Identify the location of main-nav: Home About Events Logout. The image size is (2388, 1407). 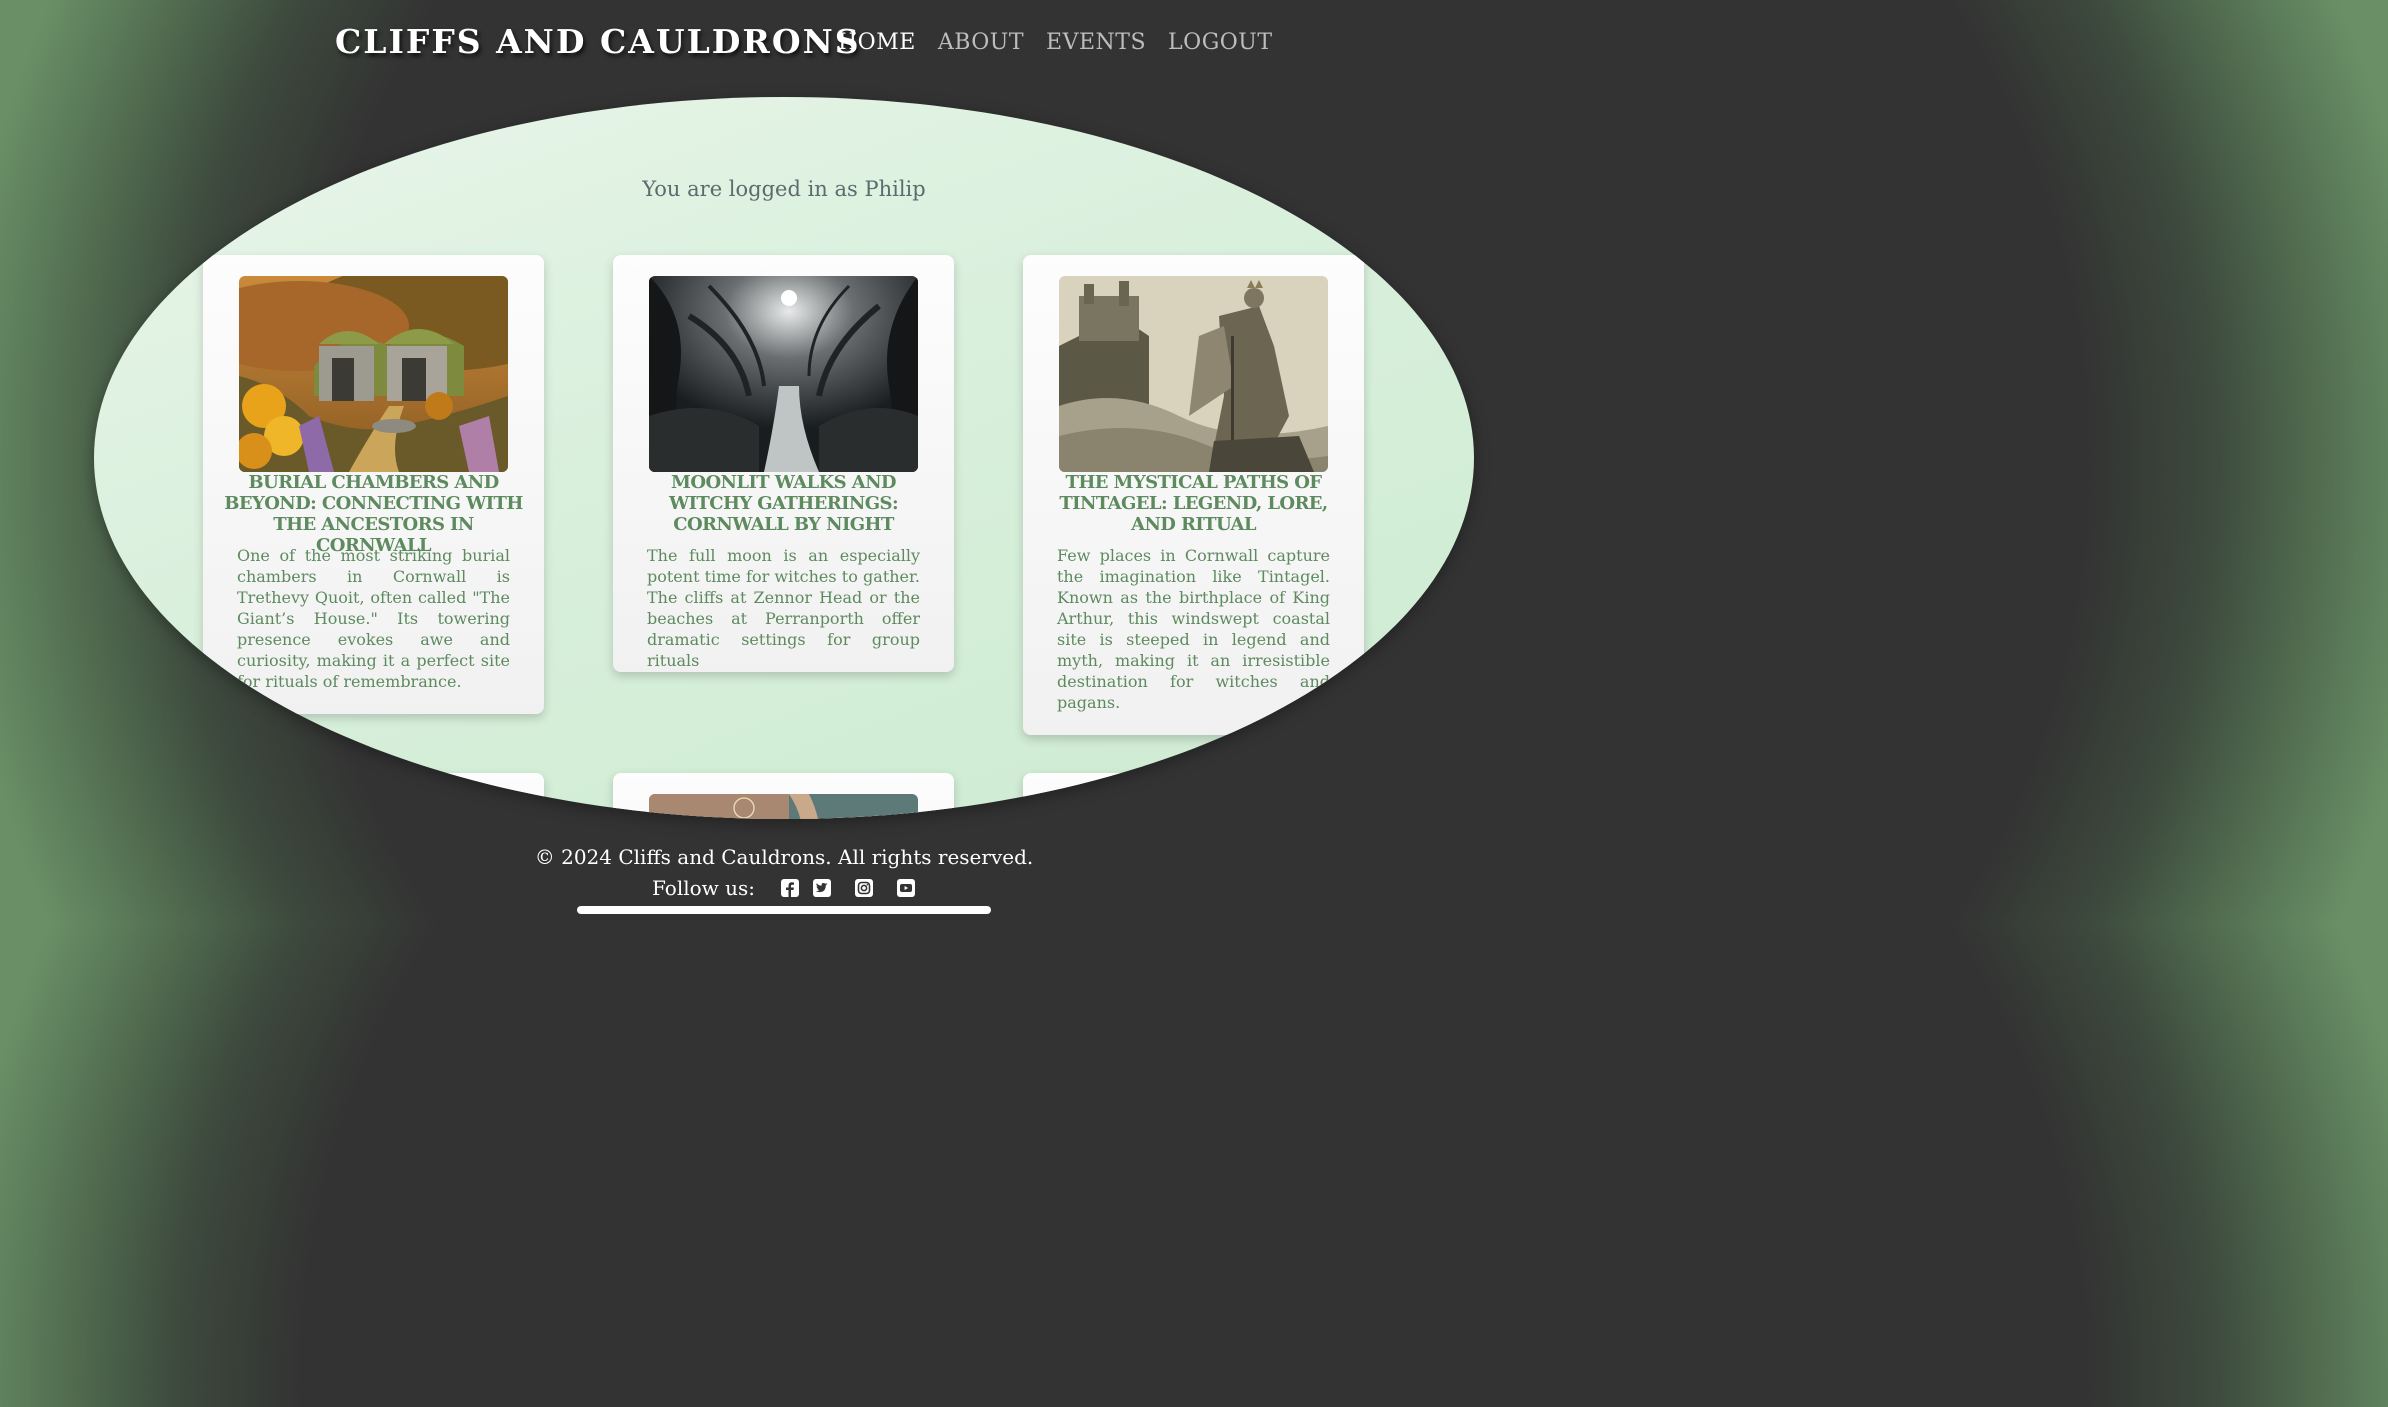
(1055, 42).